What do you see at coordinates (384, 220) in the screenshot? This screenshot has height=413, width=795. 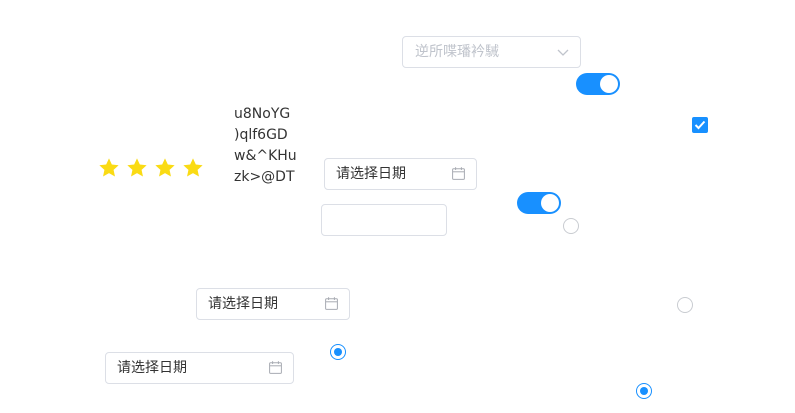 I see `text-input` at bounding box center [384, 220].